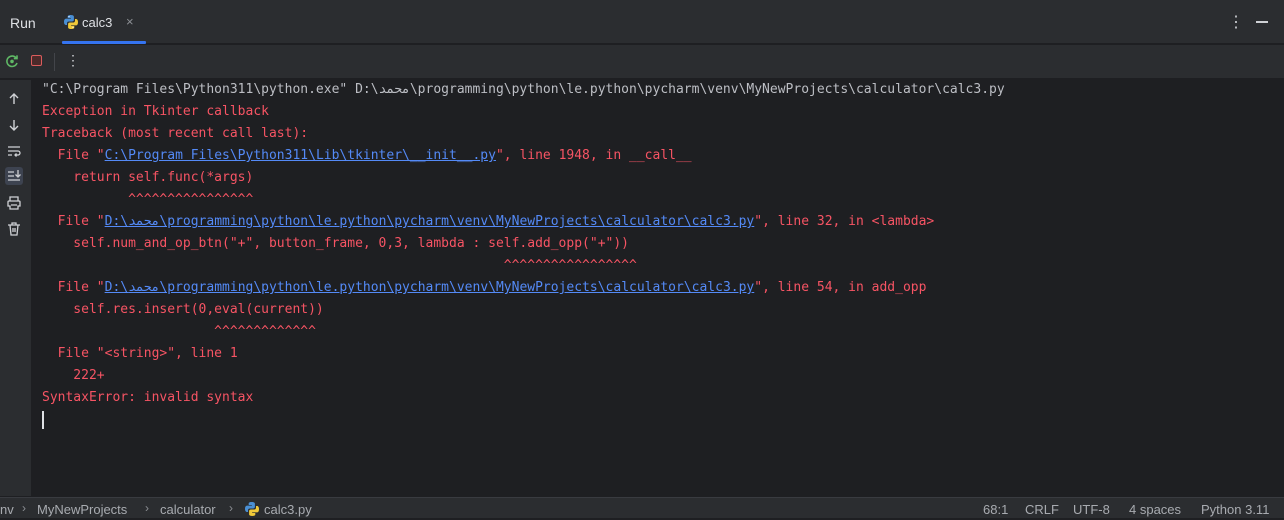  I want to click on print-icon, so click(14, 203).